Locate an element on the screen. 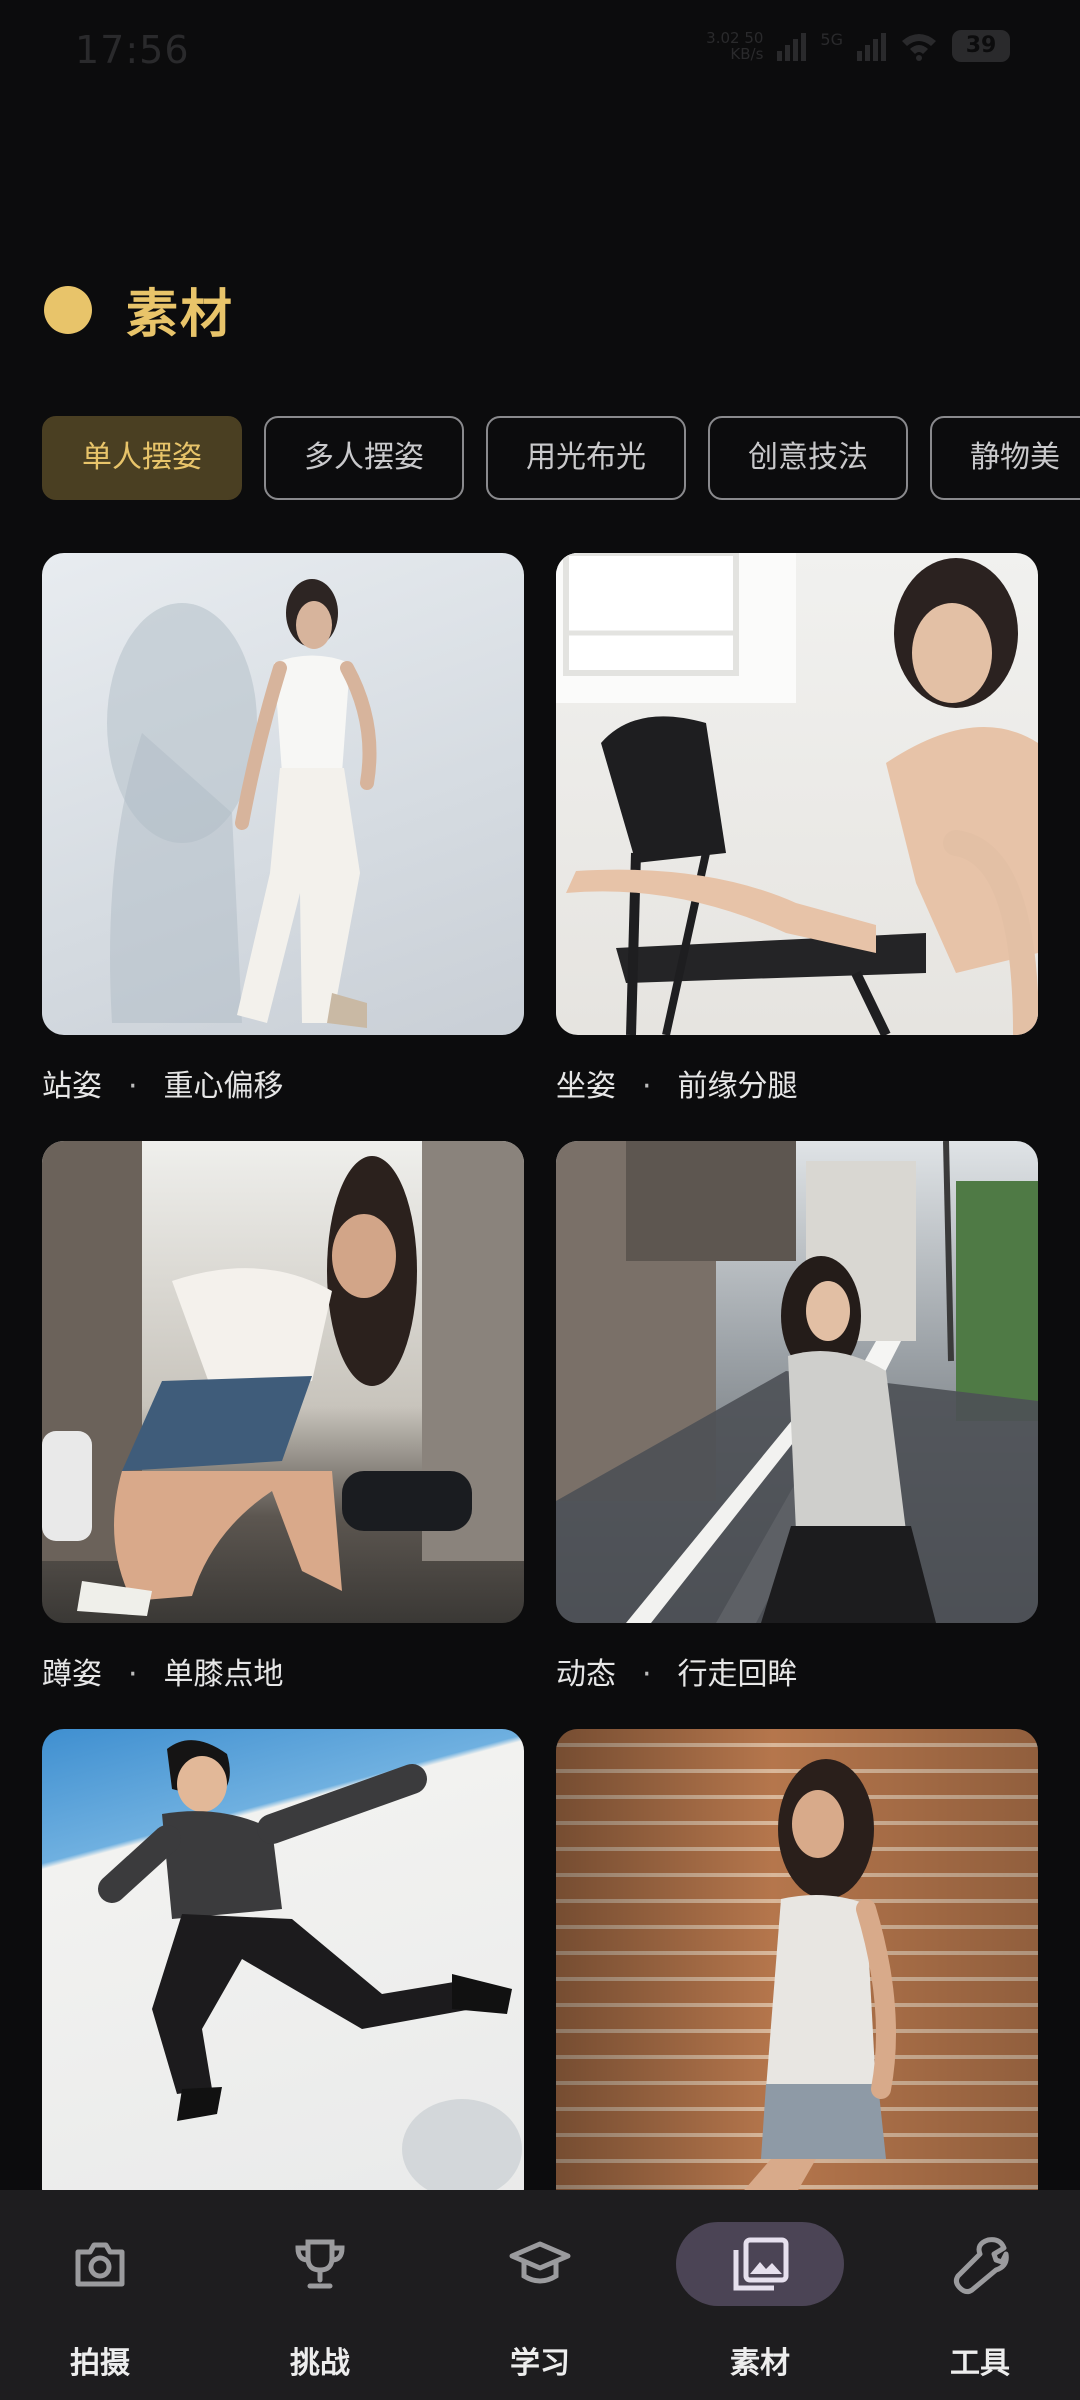 The height and width of the screenshot is (2400, 1080). material-caption: 蹲姿 · 单膝点地 is located at coordinates (163, 1674).